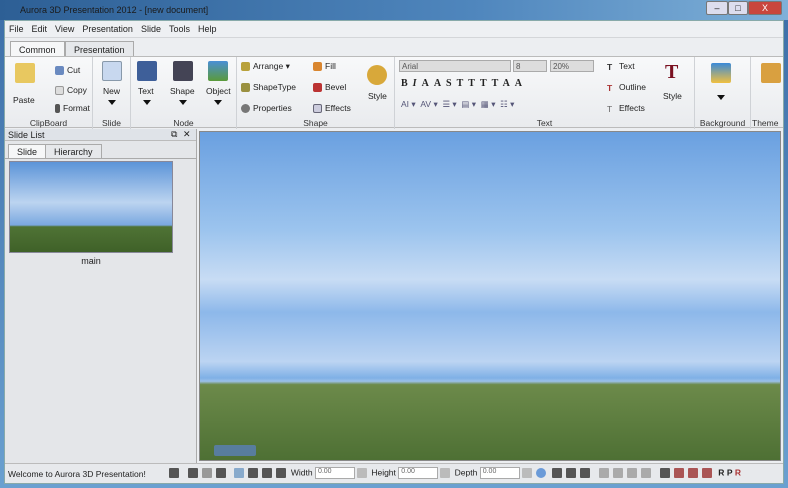 This screenshot has width=788, height=488. Describe the element at coordinates (557, 473) in the screenshot. I see `align-left-icon` at that location.